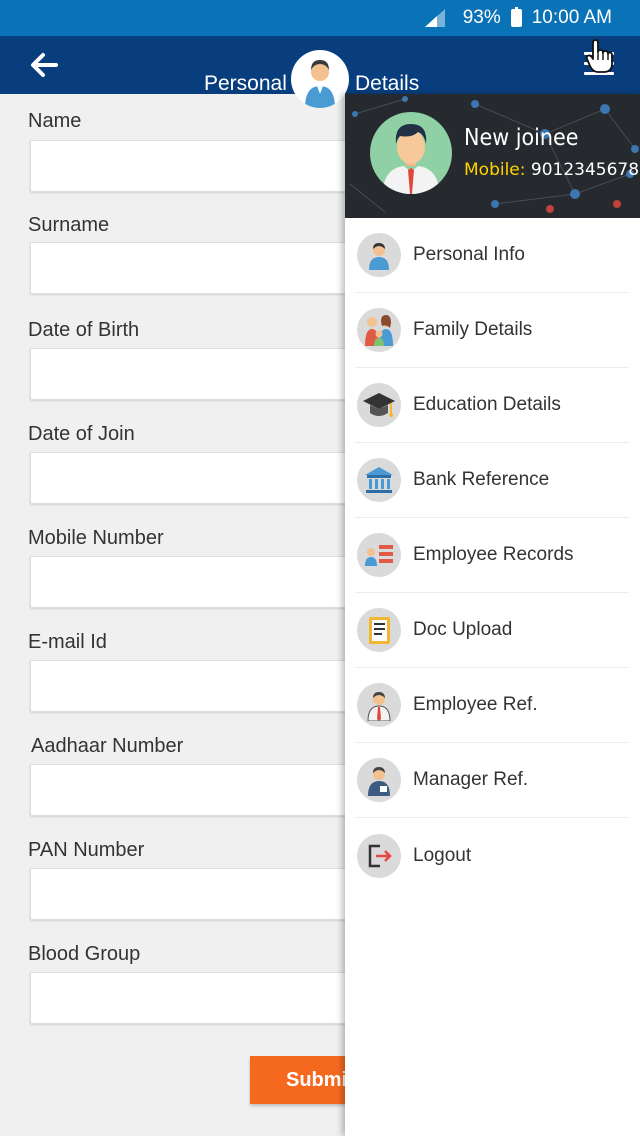 The height and width of the screenshot is (1136, 640). What do you see at coordinates (195, 998) in the screenshot?
I see `blood-group-field` at bounding box center [195, 998].